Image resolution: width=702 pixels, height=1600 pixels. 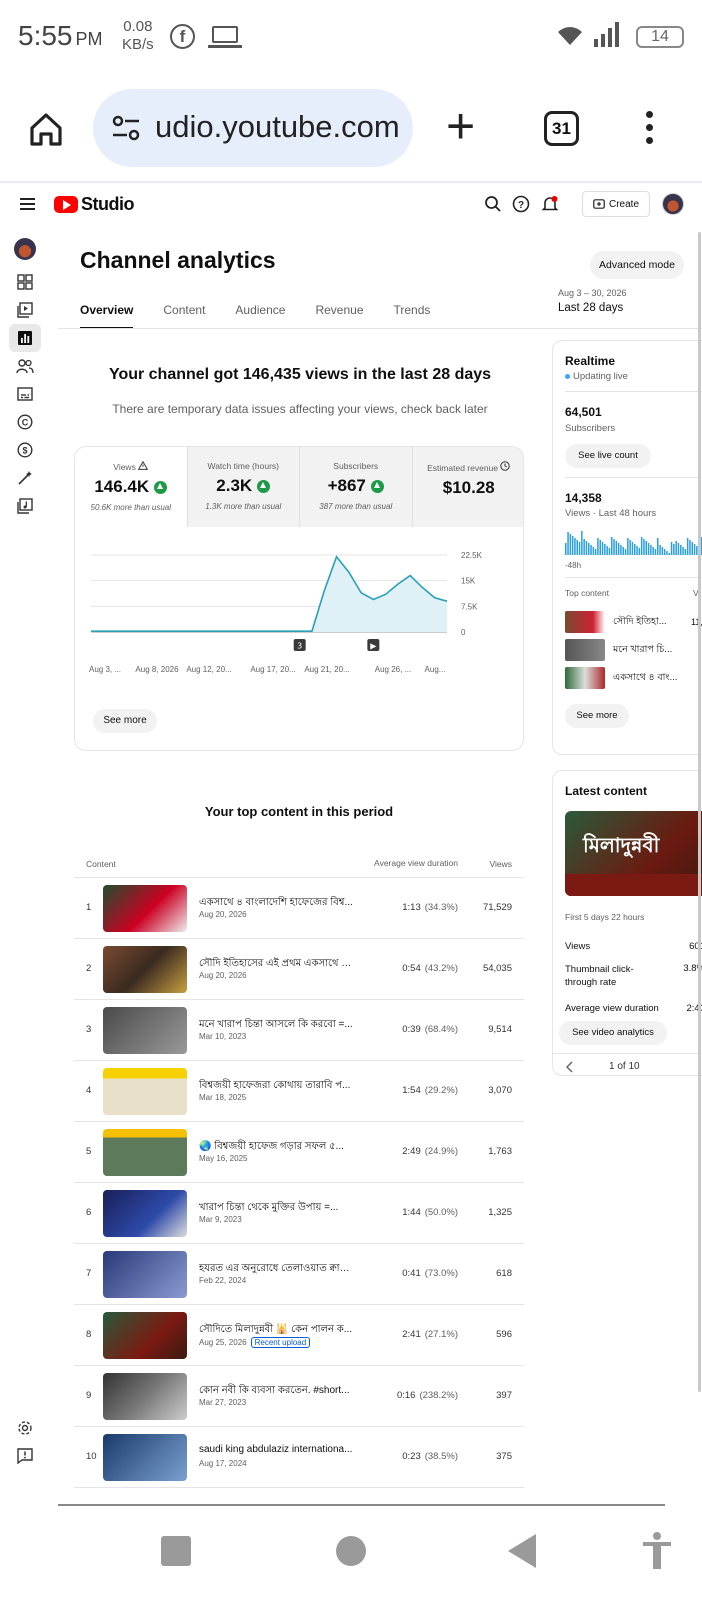 What do you see at coordinates (25, 310) in the screenshot?
I see `content-icon` at bounding box center [25, 310].